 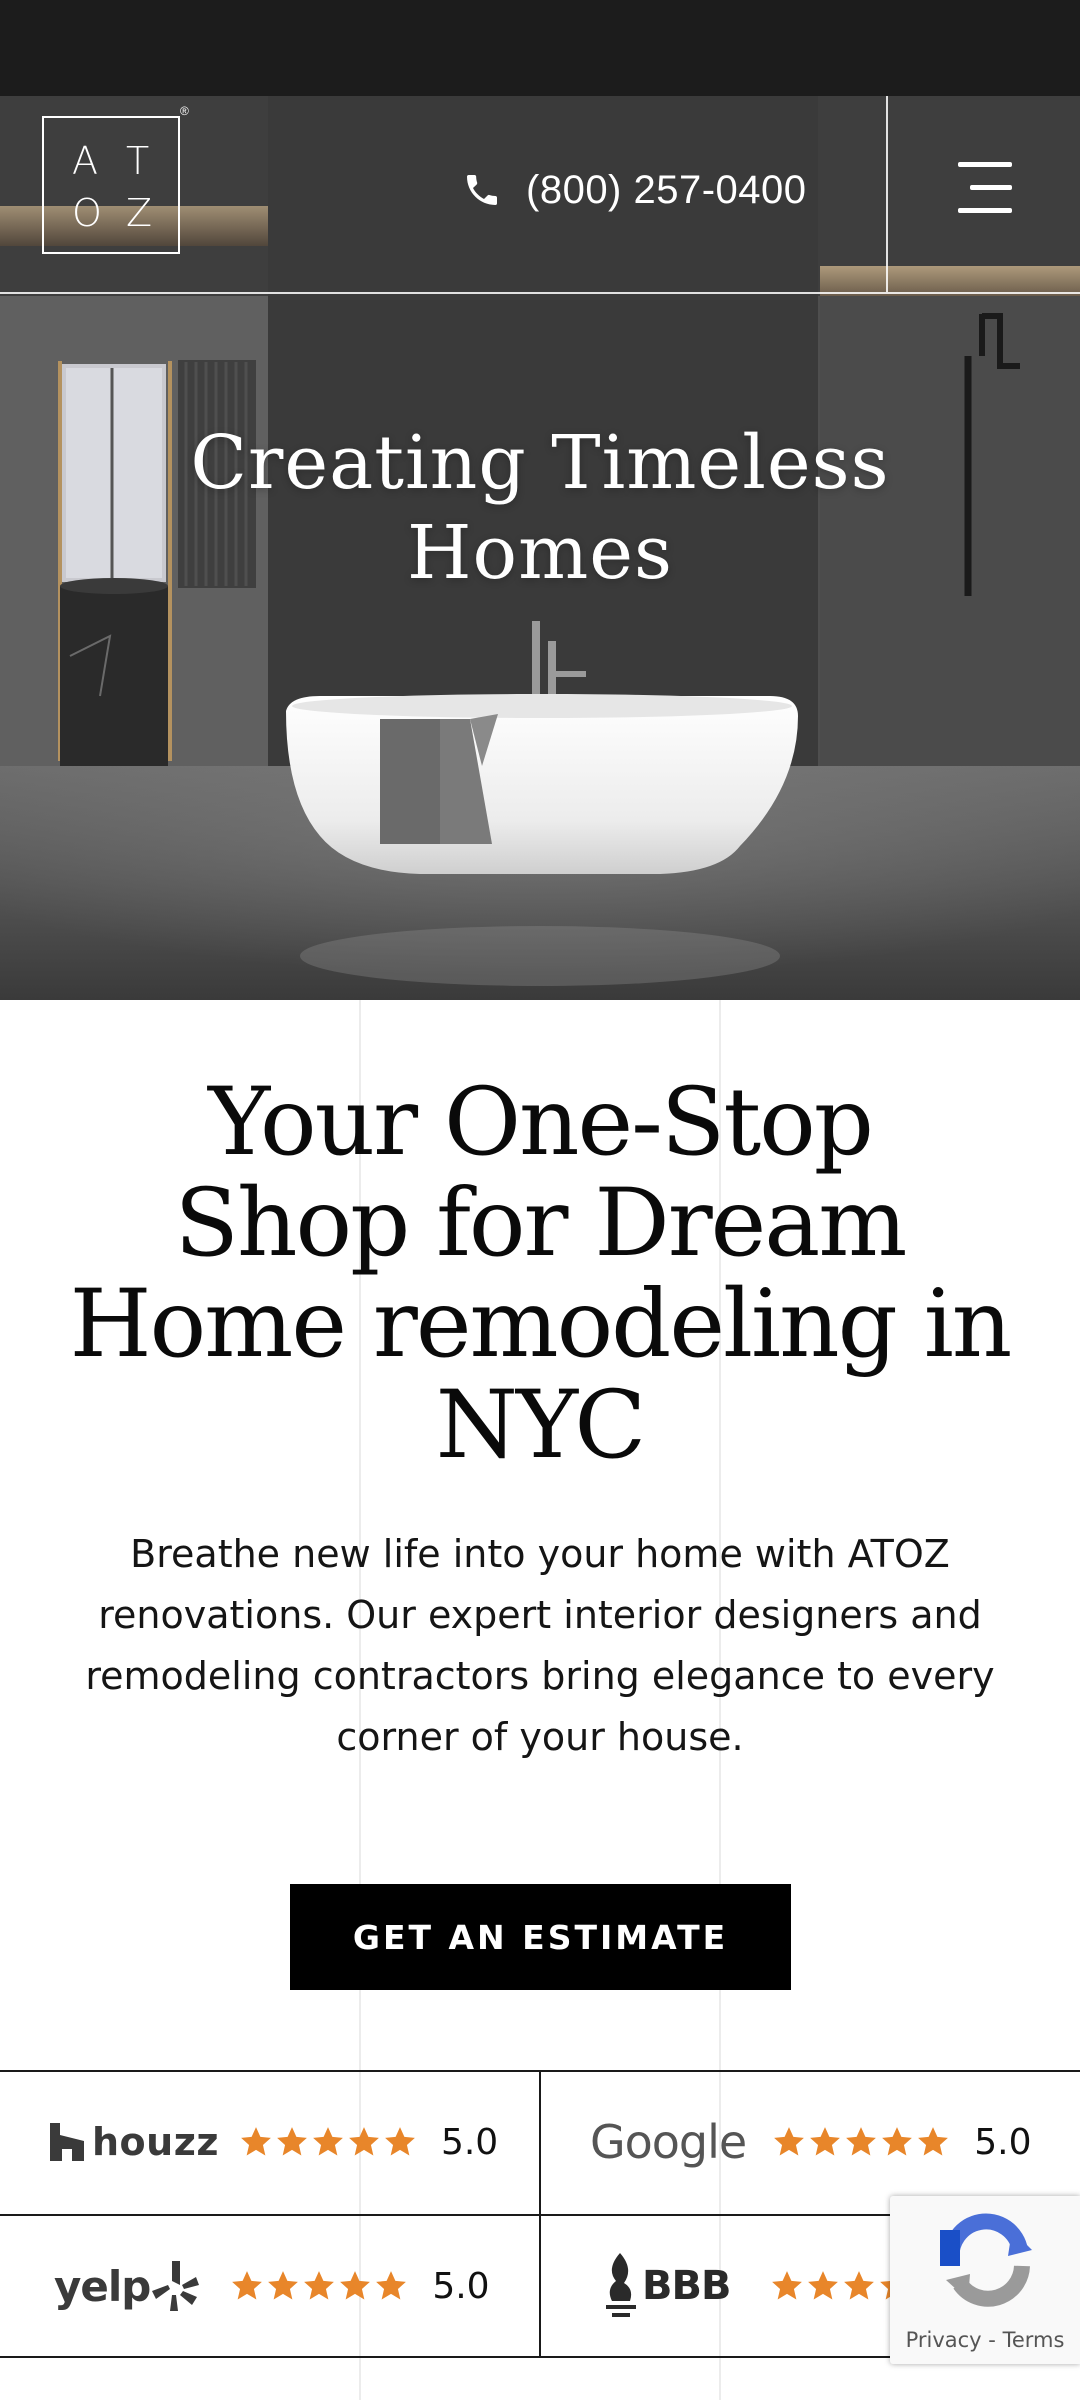 I want to click on privacy-link: Privacy, so click(x=944, y=2340).